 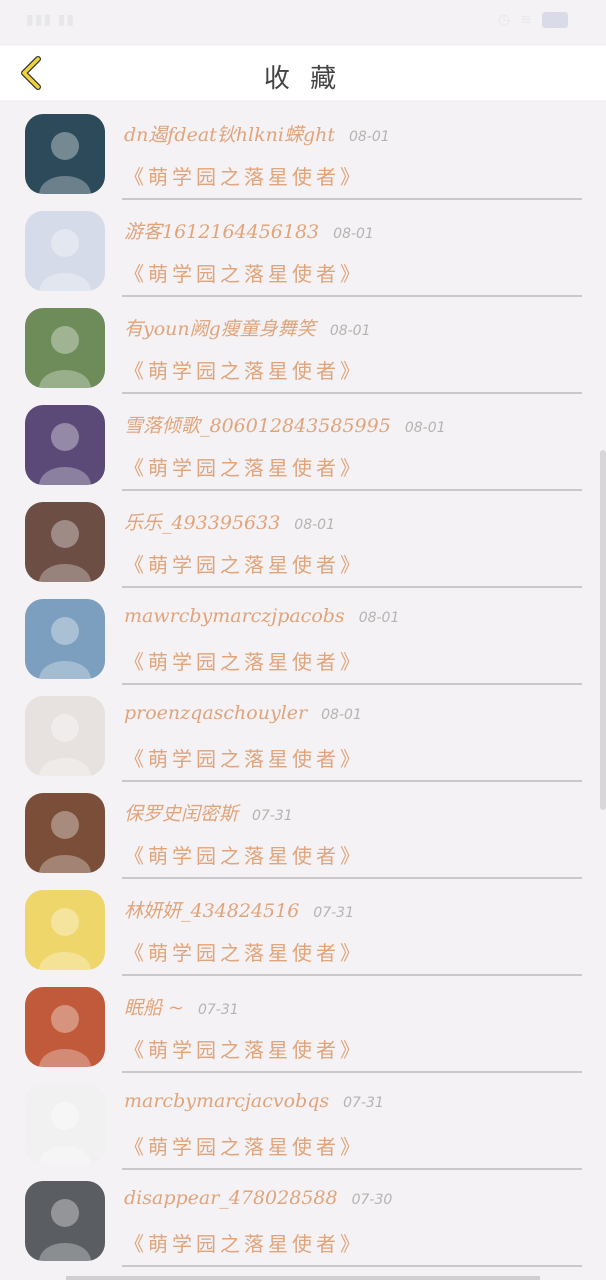 I want to click on list-item: 眠船 ~ 07-31 《萌学园之落星使者》, so click(x=303, y=1025).